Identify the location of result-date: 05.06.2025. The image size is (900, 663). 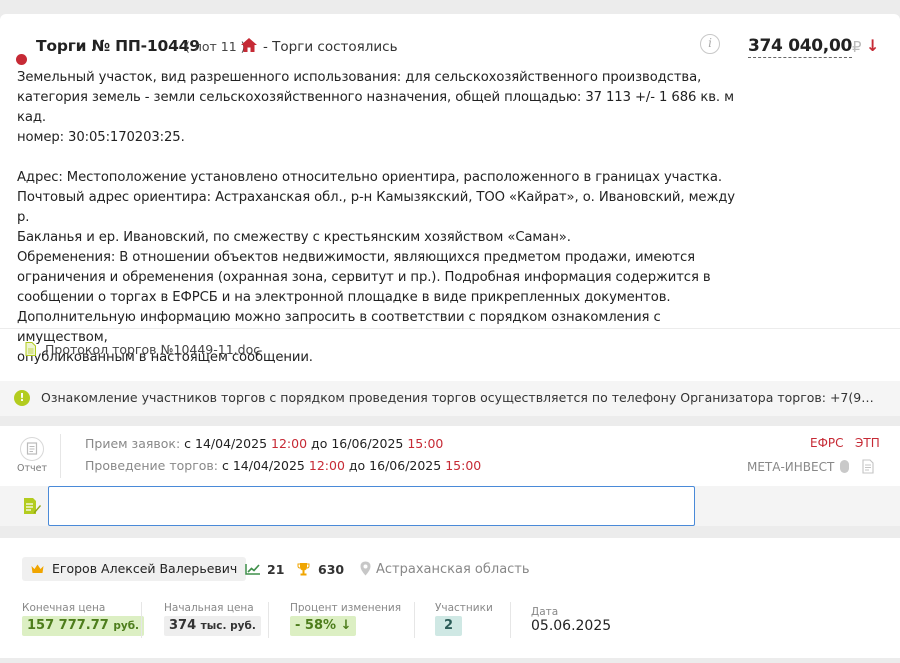
(571, 626).